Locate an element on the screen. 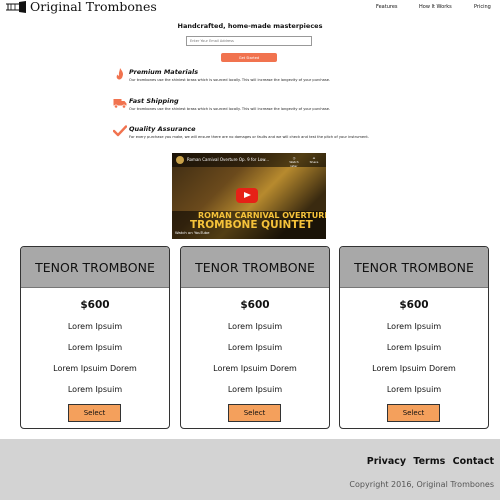  channel-avatar is located at coordinates (180, 160).